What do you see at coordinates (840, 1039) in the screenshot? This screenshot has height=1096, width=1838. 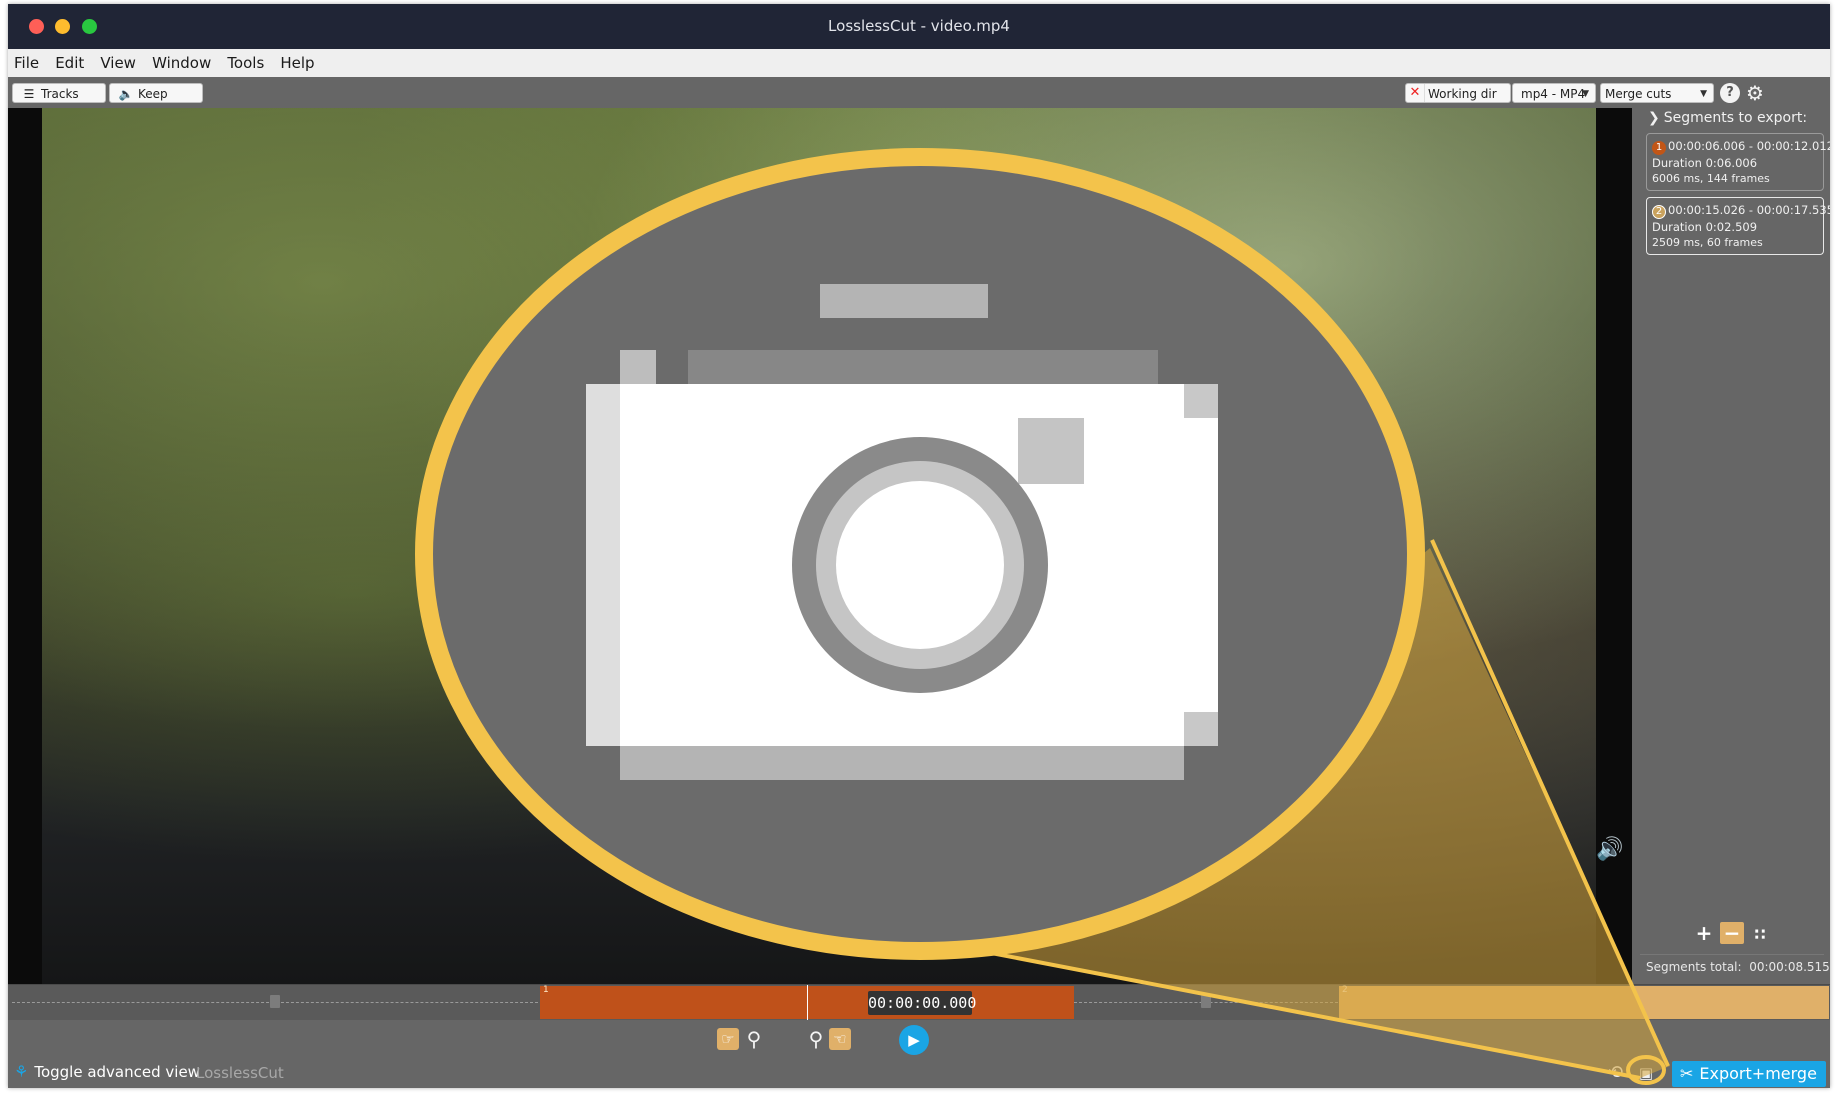 I see `segment-end-icon: ☜` at bounding box center [840, 1039].